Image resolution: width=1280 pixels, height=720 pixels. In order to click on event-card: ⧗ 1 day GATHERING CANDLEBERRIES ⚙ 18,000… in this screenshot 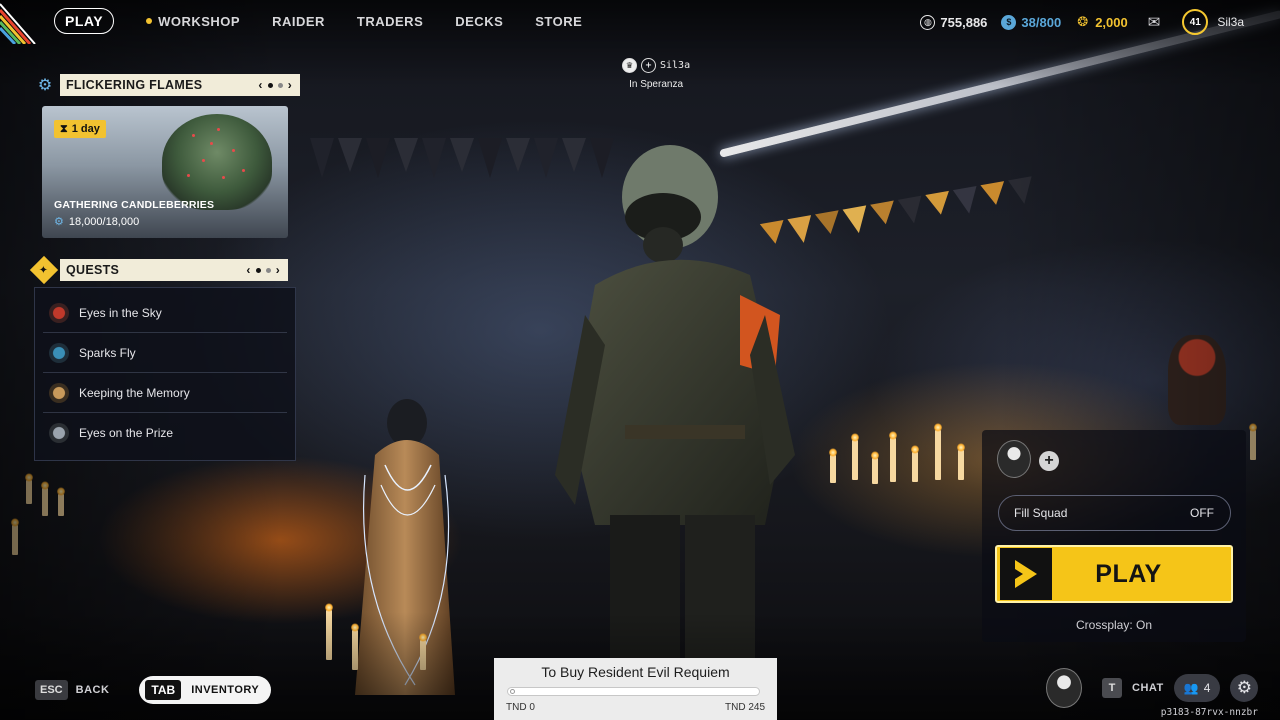, I will do `click(165, 172)`.